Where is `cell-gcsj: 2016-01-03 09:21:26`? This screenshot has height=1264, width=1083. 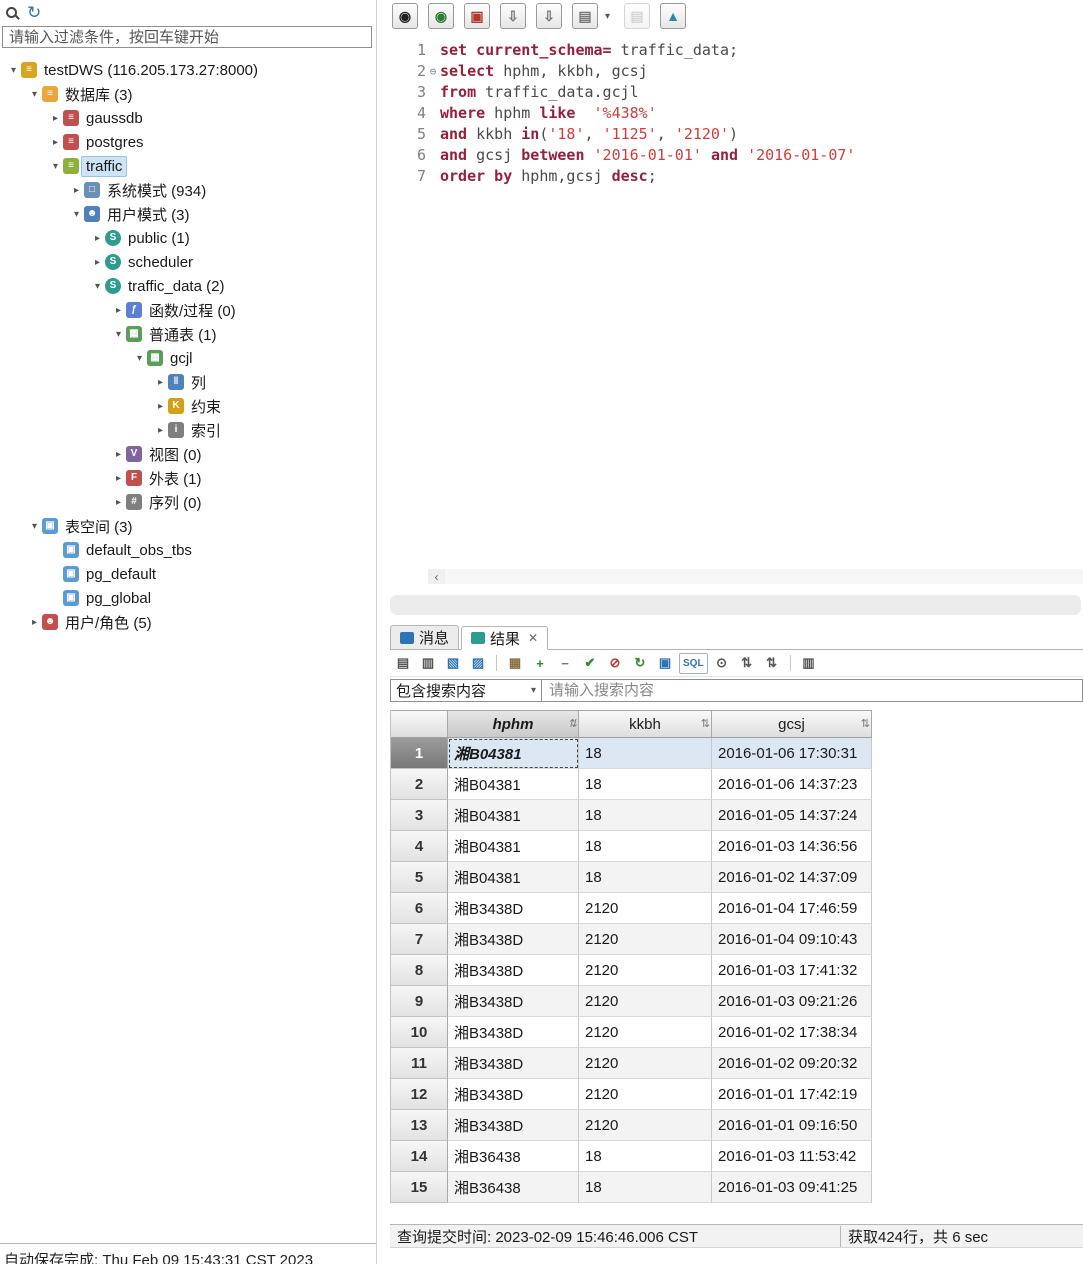 cell-gcsj: 2016-01-03 09:21:26 is located at coordinates (792, 1001).